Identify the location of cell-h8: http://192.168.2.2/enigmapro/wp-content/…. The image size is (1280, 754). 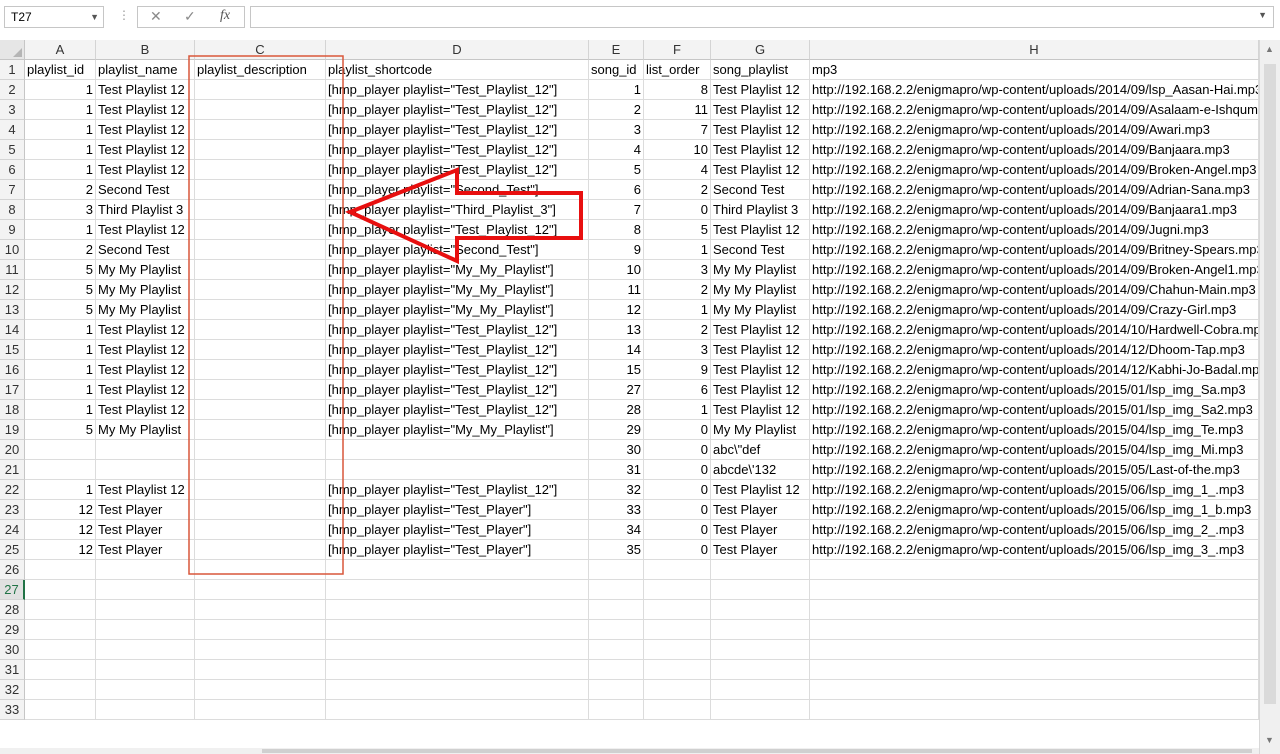
(1034, 210).